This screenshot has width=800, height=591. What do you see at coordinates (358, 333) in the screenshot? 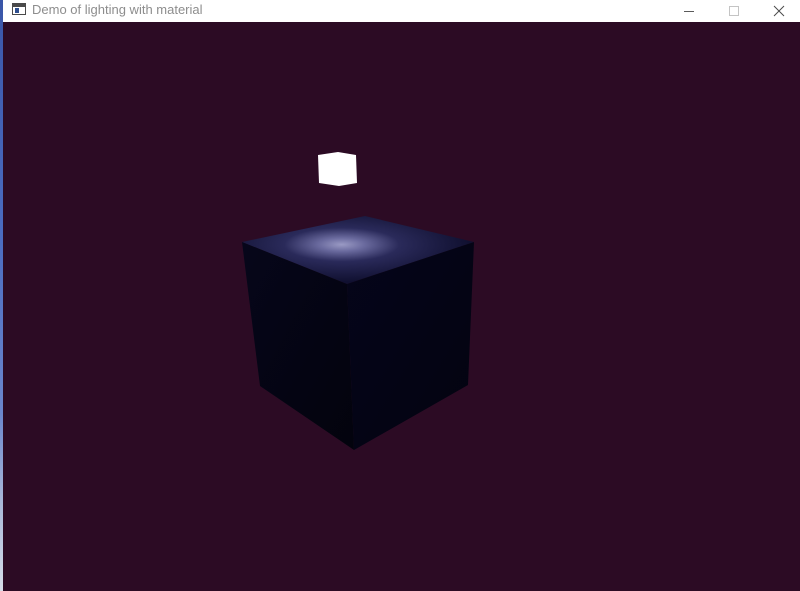
I see `material-cube` at bounding box center [358, 333].